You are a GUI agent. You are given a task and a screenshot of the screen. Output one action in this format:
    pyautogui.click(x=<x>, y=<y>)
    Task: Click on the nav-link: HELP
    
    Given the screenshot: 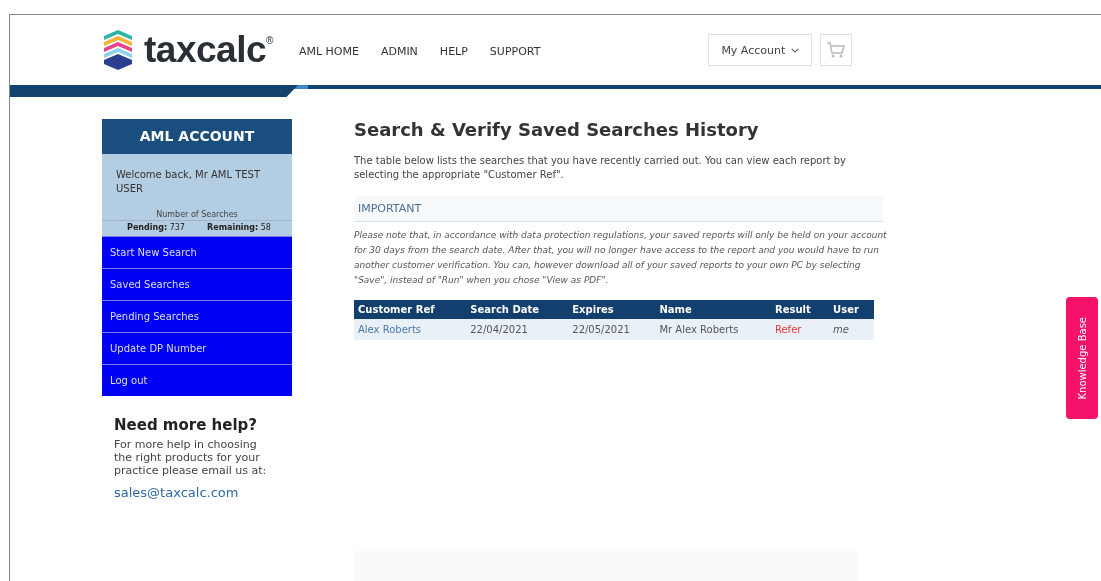 What is the action you would take?
    pyautogui.click(x=453, y=51)
    